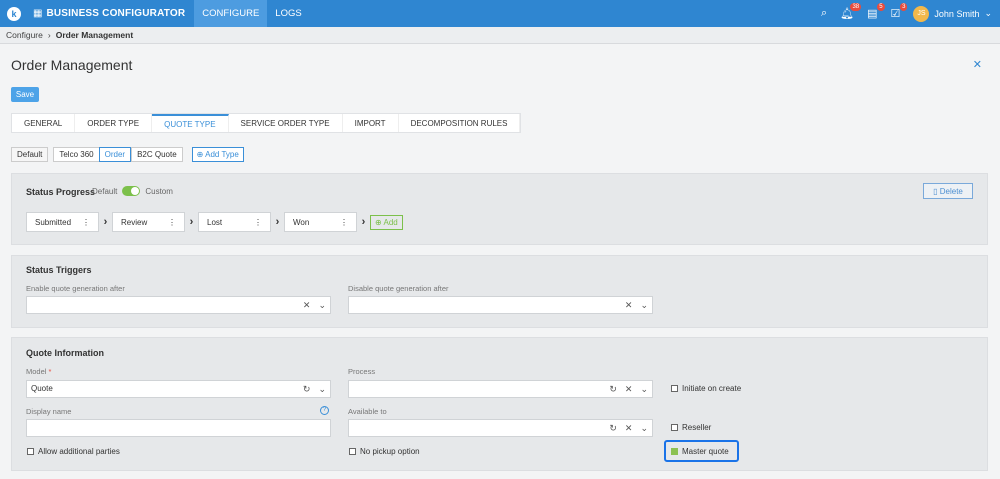 The height and width of the screenshot is (479, 1000). What do you see at coordinates (115, 13) in the screenshot?
I see `app-name: BUSINESS CONFIGURATOR` at bounding box center [115, 13].